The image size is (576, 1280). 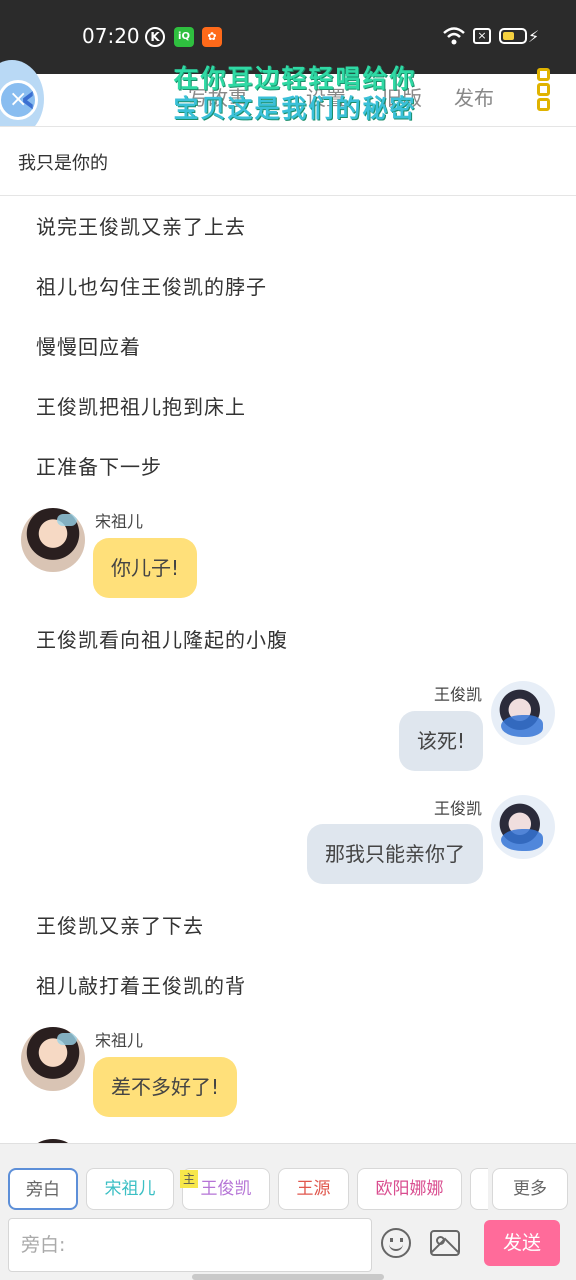 I want to click on message-input-box, so click(x=190, y=1245).